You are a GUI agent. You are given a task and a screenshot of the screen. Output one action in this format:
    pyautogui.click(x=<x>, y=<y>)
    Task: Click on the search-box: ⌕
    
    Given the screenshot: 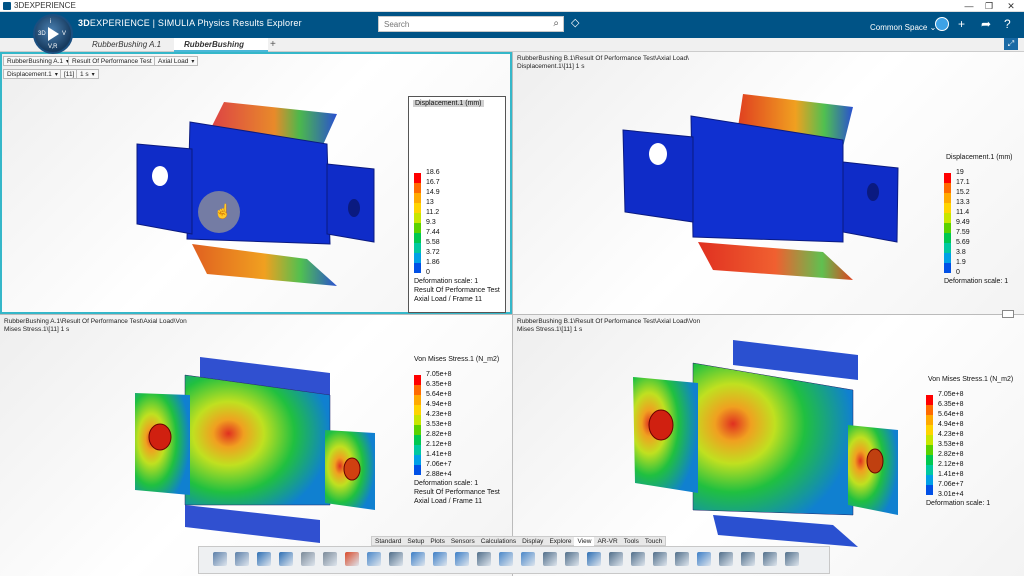 What is the action you would take?
    pyautogui.click(x=471, y=24)
    